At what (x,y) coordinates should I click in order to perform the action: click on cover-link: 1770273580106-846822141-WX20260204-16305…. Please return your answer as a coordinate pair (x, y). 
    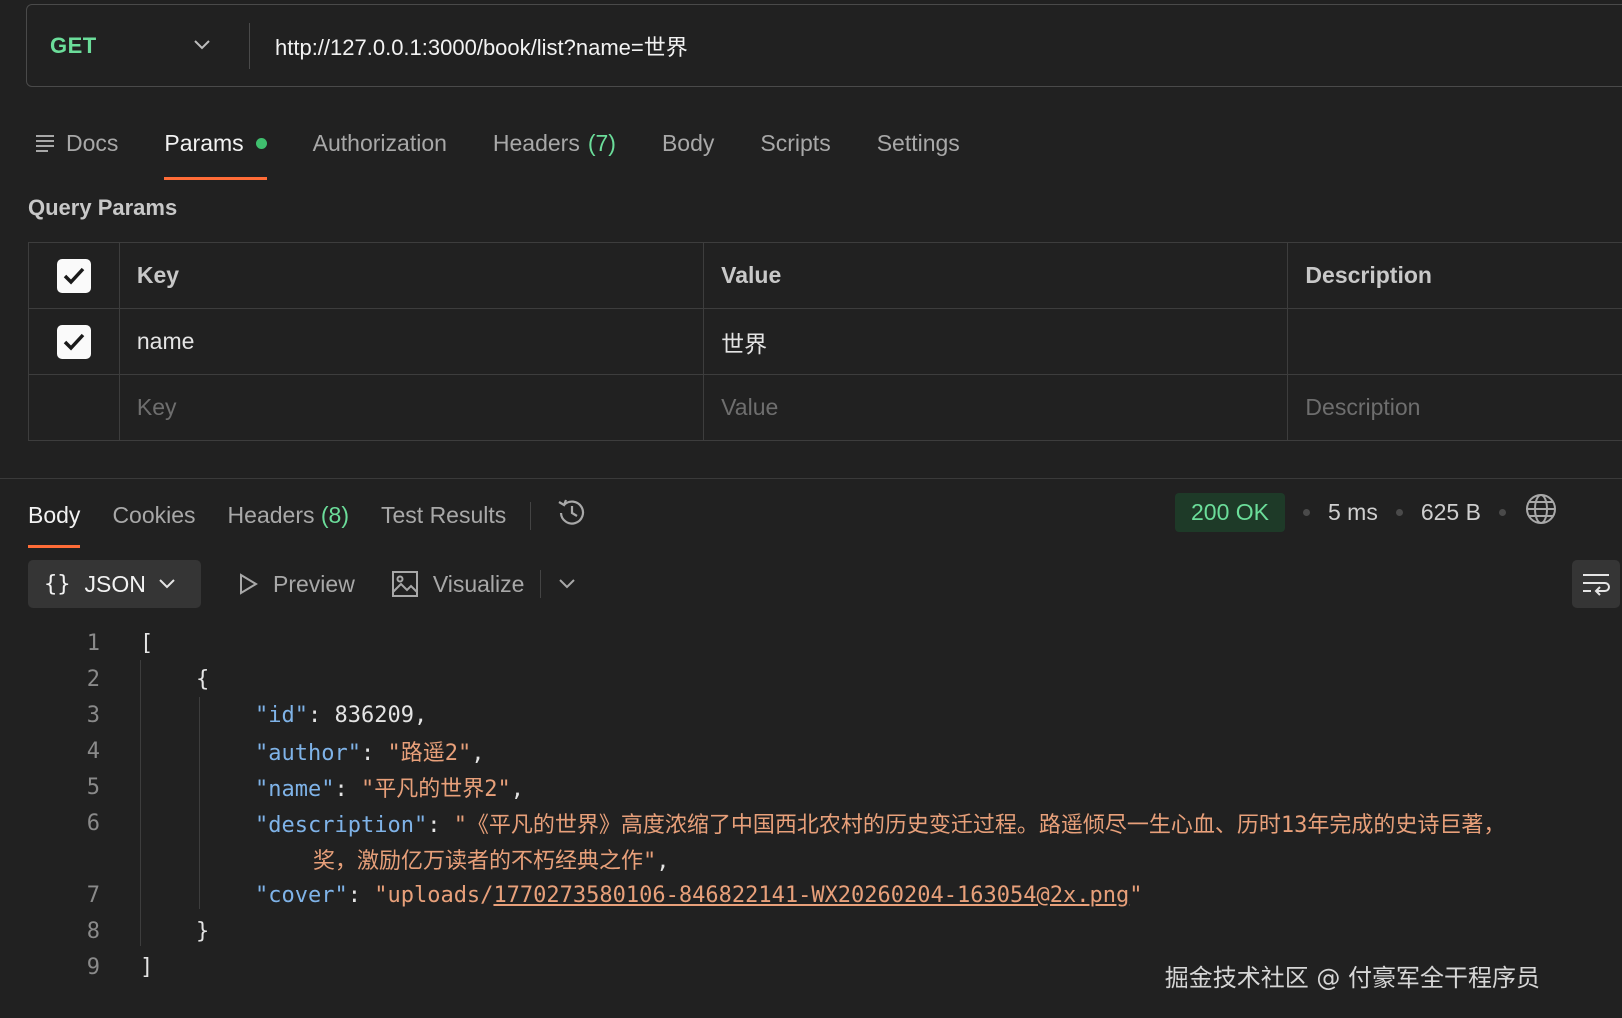
    Looking at the image, I should click on (811, 895).